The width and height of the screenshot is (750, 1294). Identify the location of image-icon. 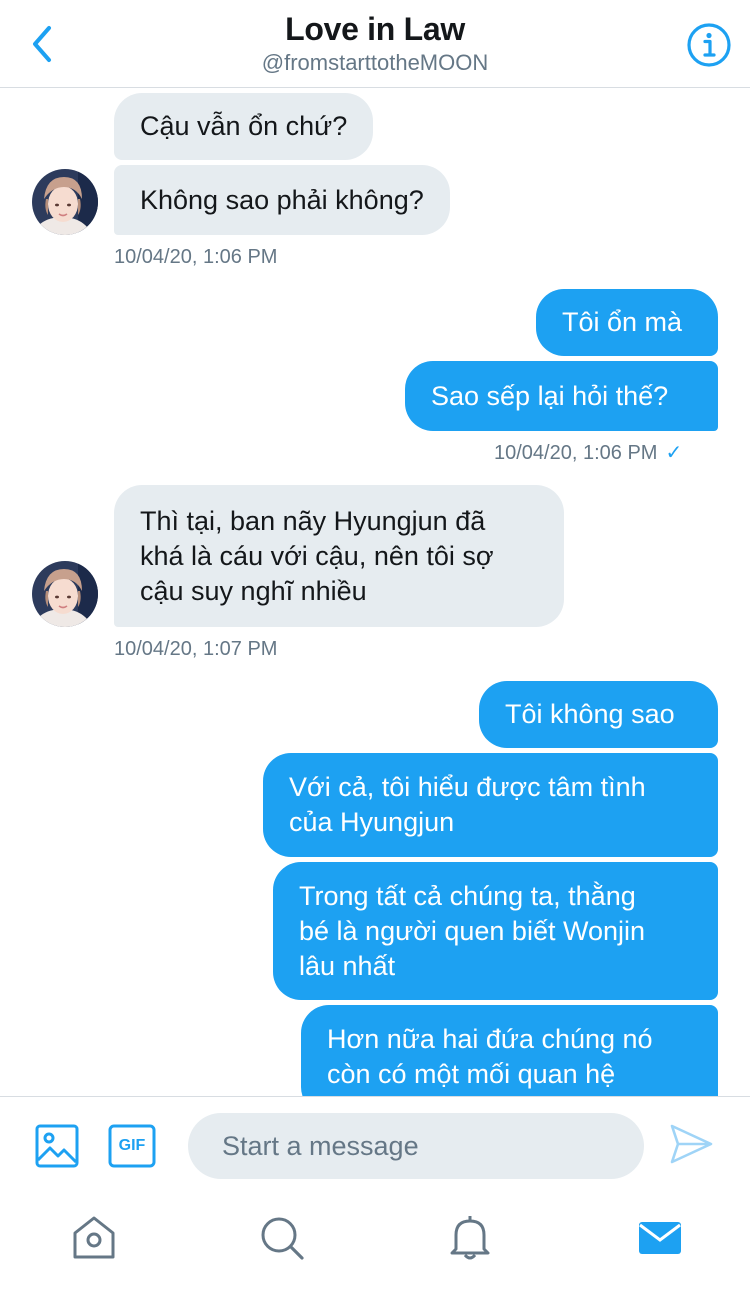
(57, 1146).